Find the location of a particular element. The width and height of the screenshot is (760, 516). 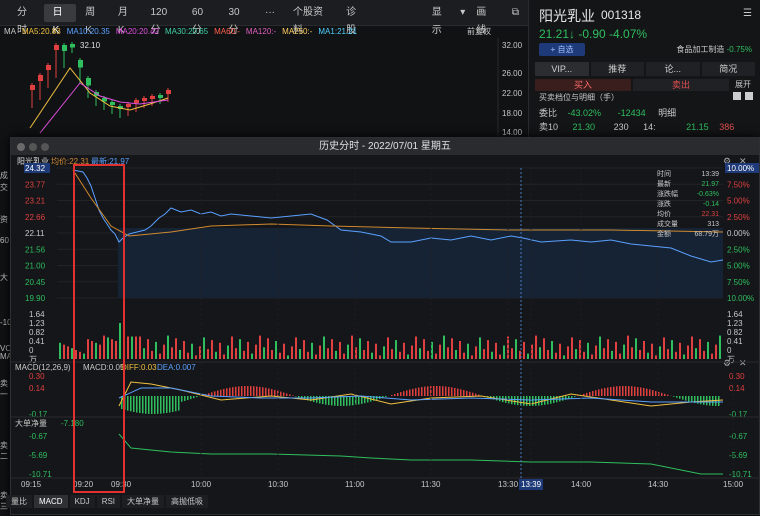

info-key: 金额 is located at coordinates (664, 233).